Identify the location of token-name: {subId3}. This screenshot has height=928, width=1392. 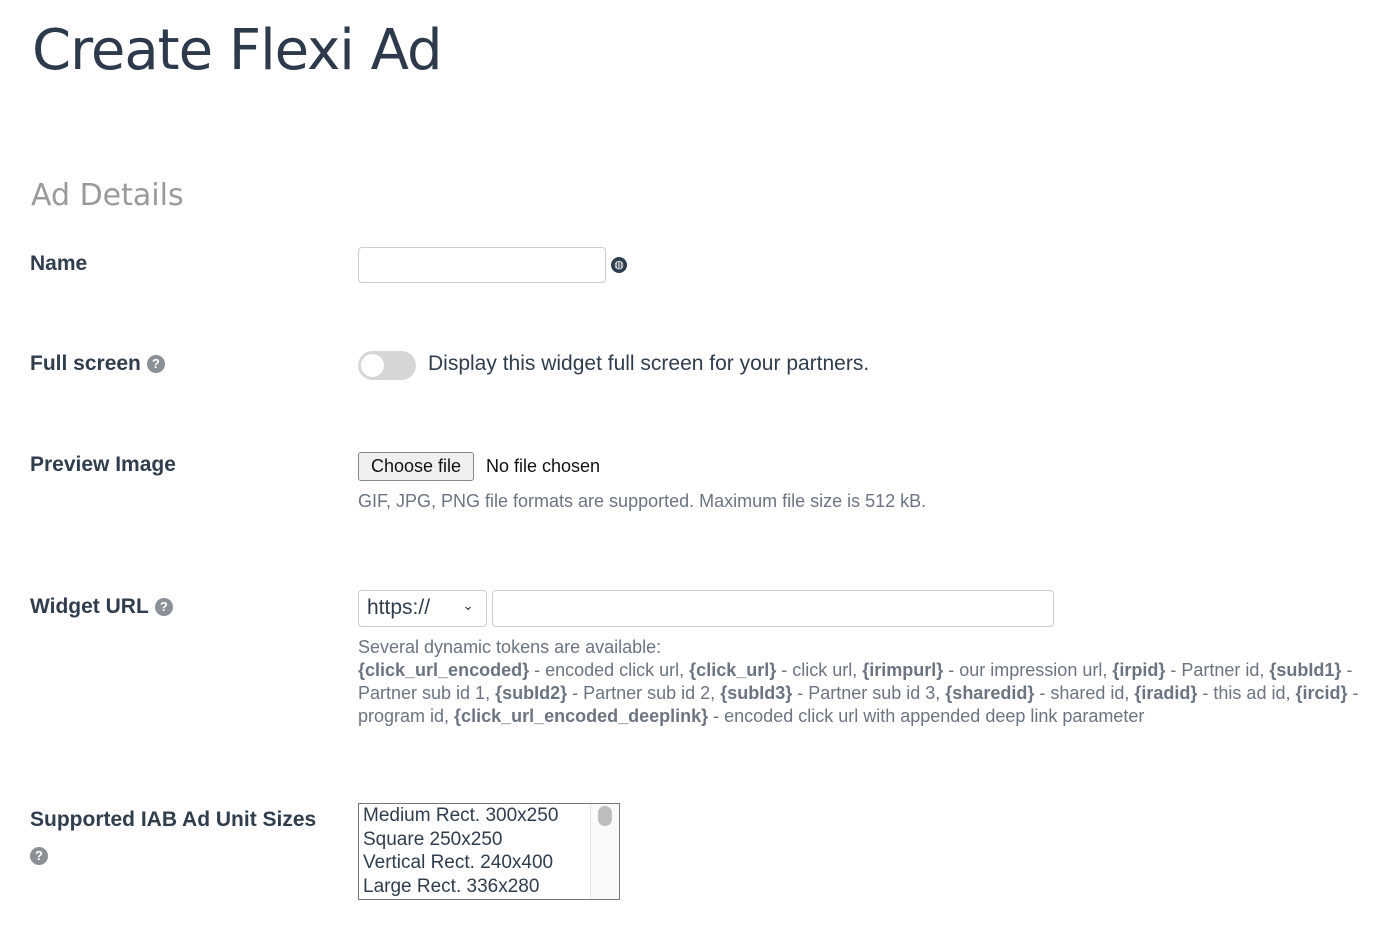
(756, 693).